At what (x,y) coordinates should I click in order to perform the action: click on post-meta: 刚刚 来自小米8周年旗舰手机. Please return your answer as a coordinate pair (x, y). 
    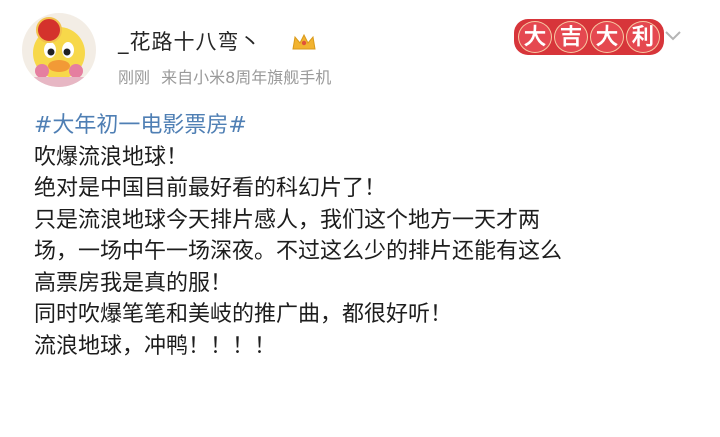
    Looking at the image, I should click on (224, 76).